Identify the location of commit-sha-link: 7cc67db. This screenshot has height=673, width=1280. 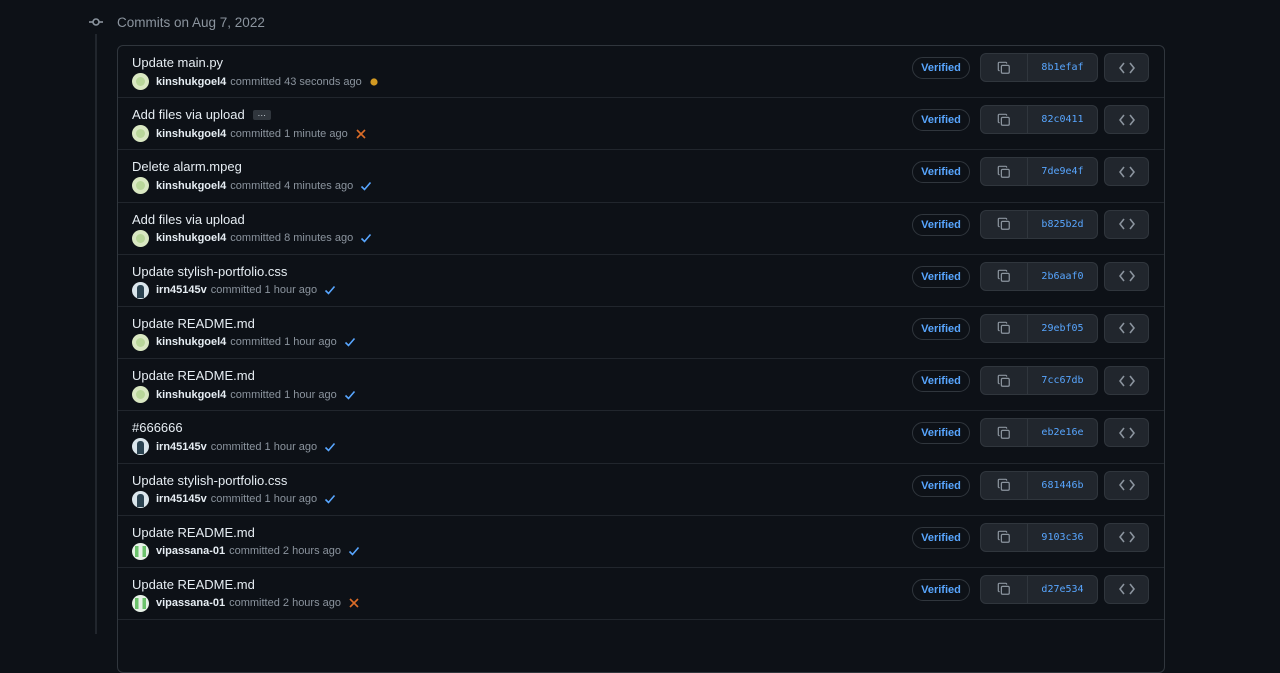
(1062, 380).